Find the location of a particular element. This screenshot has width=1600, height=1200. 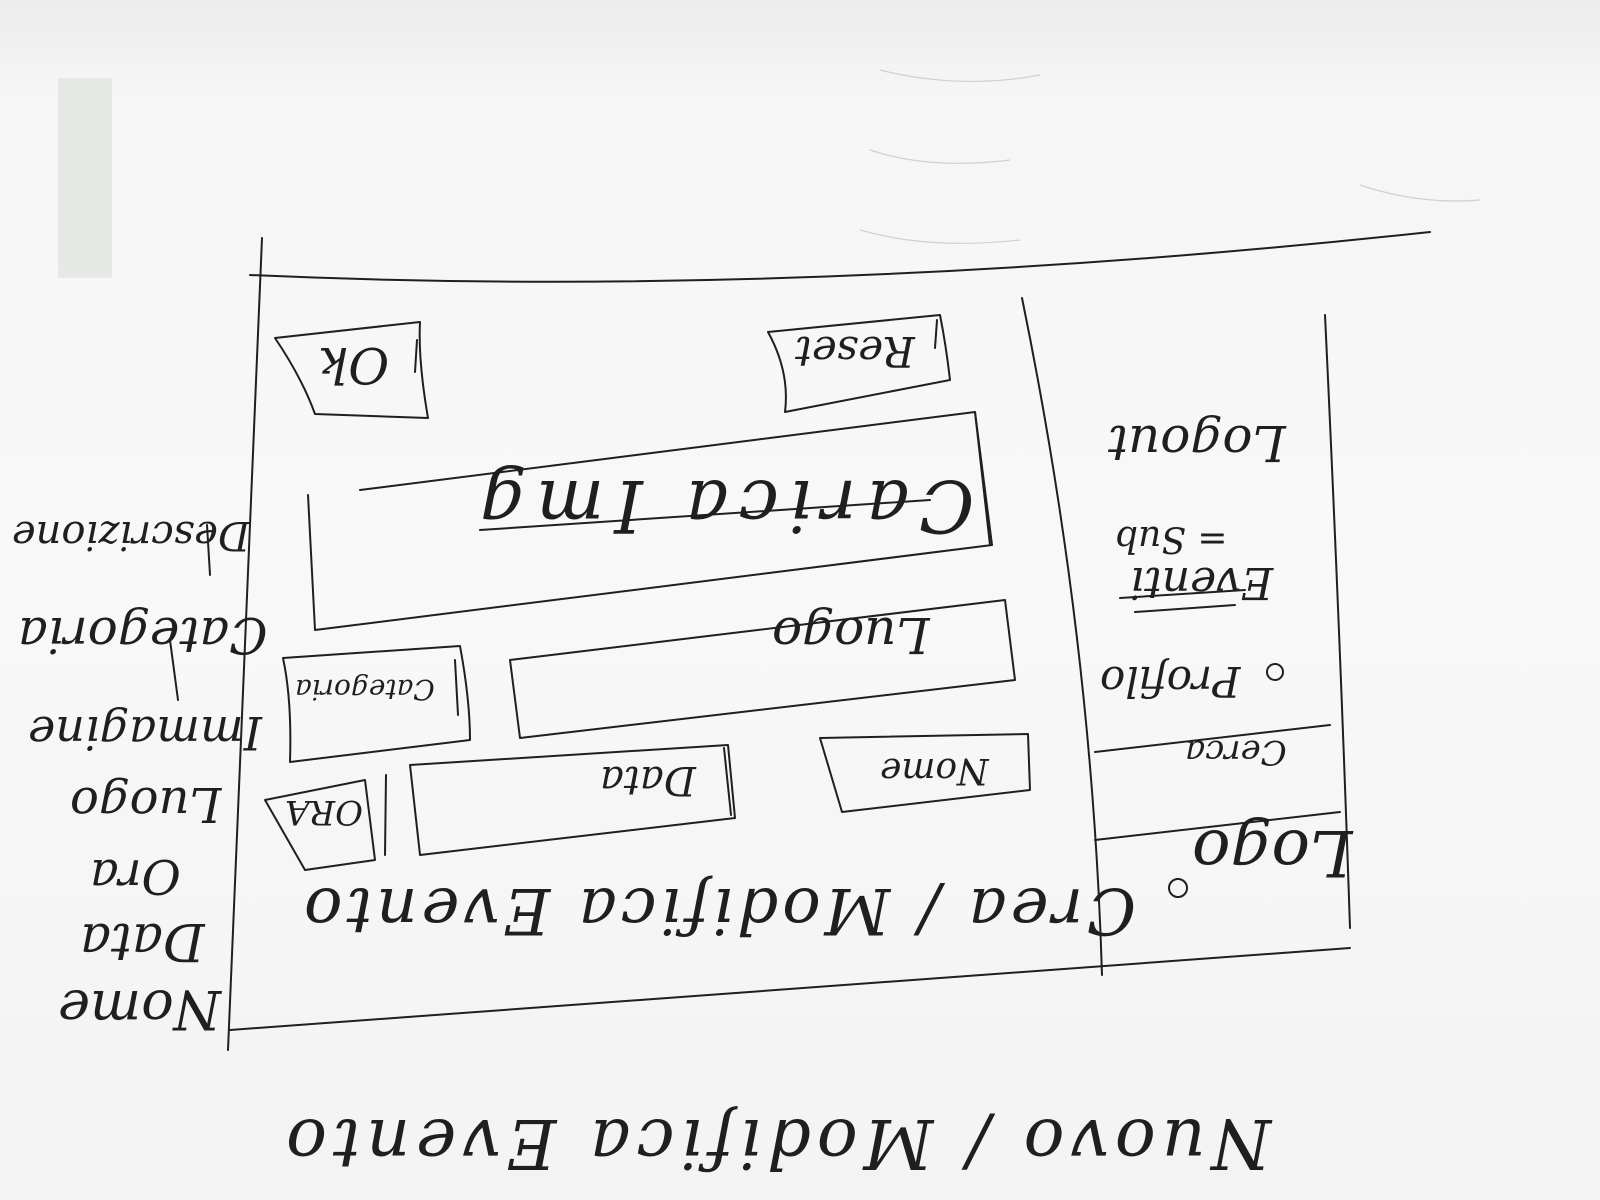

profile-menu: Profilo is located at coordinates (1170, 681).